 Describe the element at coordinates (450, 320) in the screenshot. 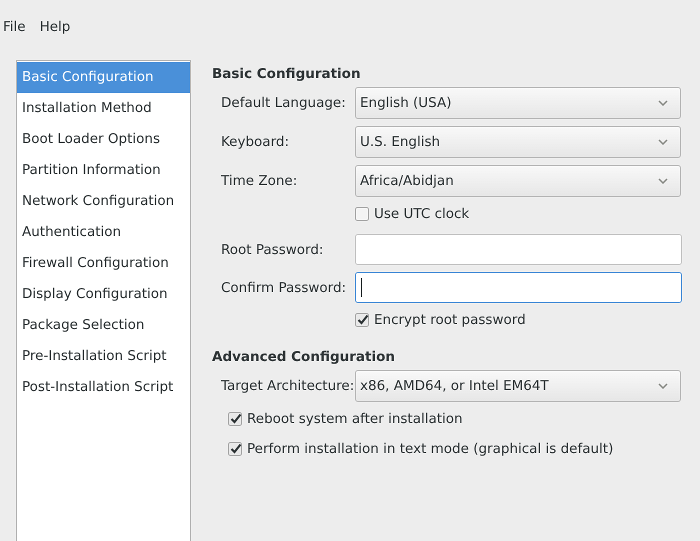

I see `checkbox-label: Encrypt root password` at that location.